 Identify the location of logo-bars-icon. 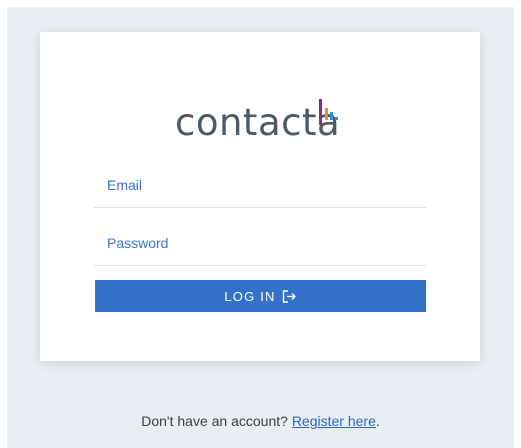
(328, 112).